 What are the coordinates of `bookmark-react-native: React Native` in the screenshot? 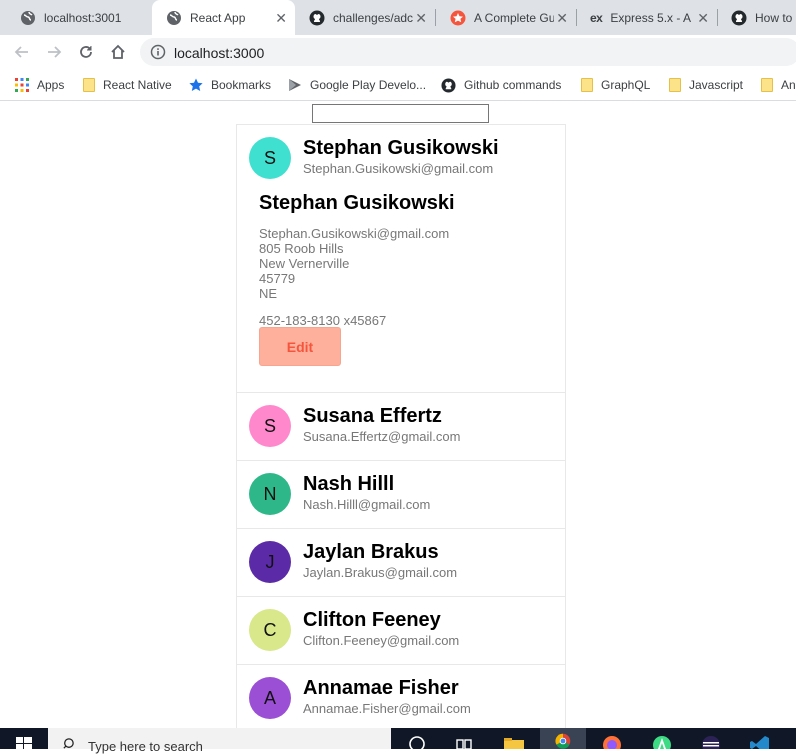 It's located at (127, 85).